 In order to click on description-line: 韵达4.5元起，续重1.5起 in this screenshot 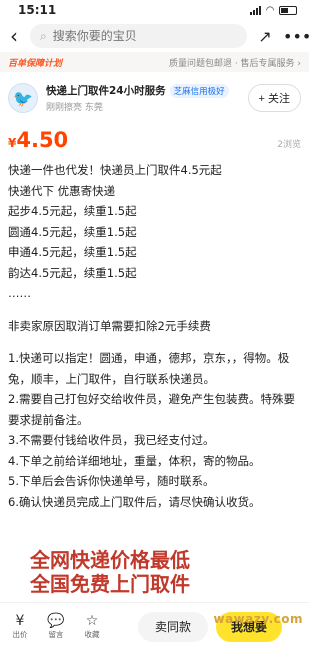, I will do `click(72, 272)`.